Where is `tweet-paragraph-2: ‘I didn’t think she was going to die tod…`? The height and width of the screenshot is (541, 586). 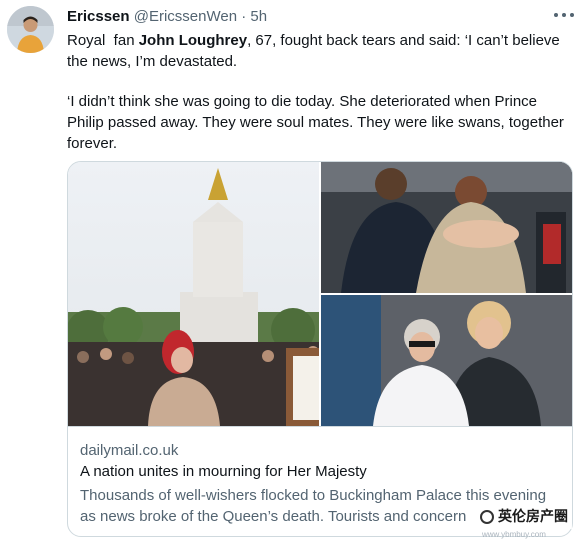 tweet-paragraph-2: ‘I didn’t think she was going to die tod… is located at coordinates (315, 122).